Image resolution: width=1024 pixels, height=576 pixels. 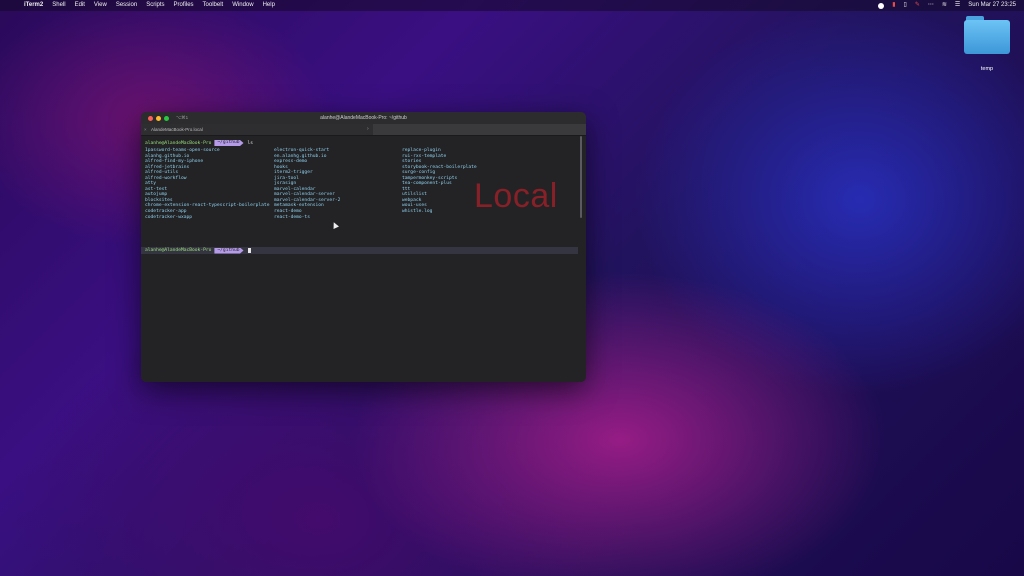 I want to click on prompt-command: ls, so click(x=250, y=143).